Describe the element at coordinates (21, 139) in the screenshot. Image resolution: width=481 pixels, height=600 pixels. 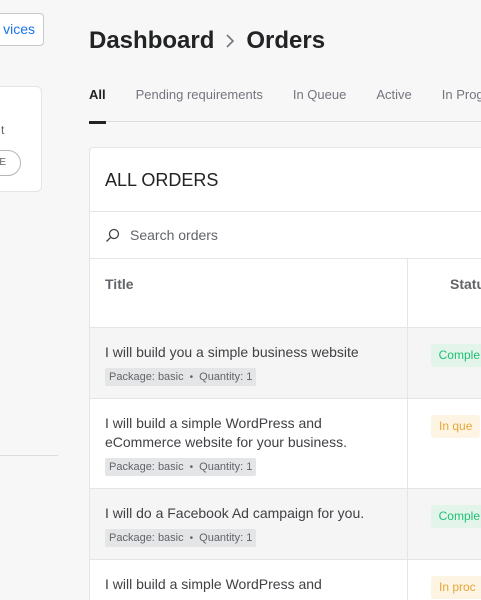
I see `sidebar-card: t E` at that location.